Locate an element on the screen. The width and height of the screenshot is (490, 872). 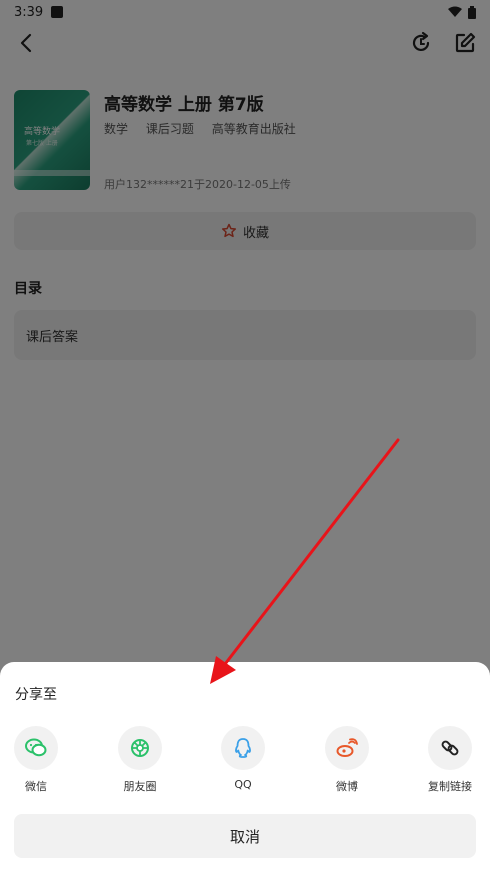
share-moments: 朋友圈 is located at coordinates (140, 759).